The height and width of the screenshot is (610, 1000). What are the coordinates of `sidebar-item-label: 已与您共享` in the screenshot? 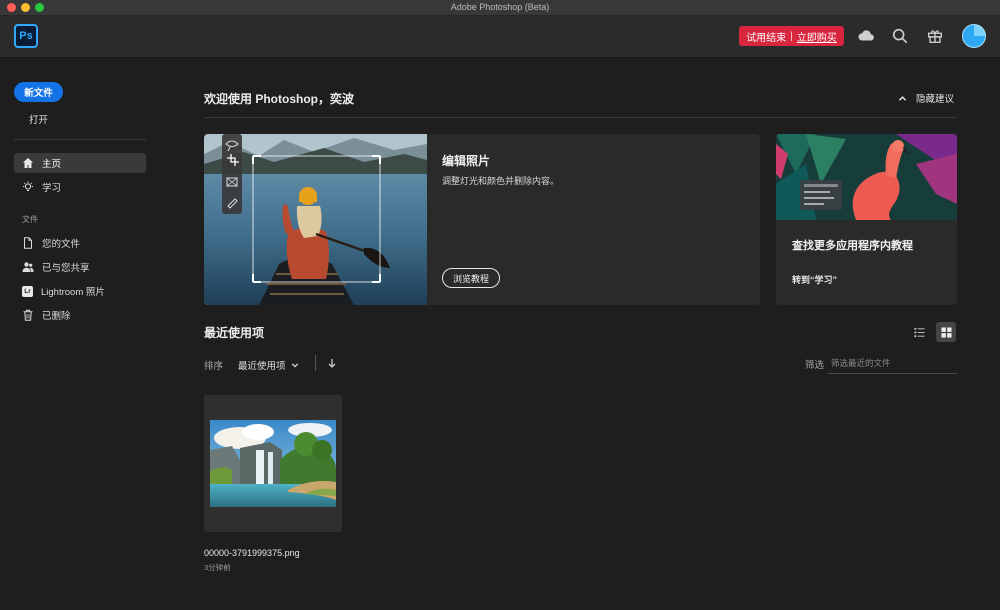 It's located at (66, 268).